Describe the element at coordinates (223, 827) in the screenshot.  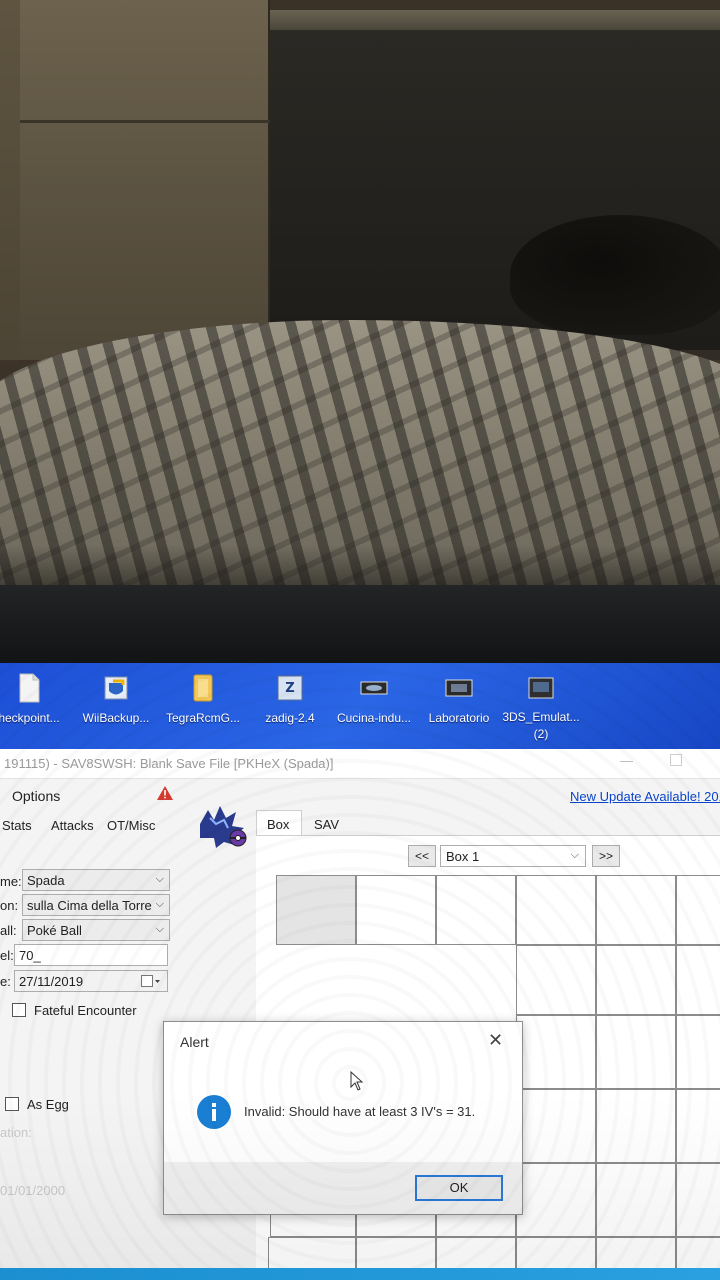
I see `pokemon-sprite` at that location.